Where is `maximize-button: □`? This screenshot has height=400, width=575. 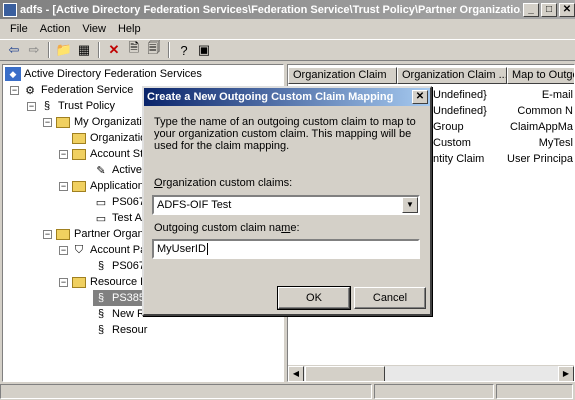
maximize-button: □ is located at coordinates (549, 9).